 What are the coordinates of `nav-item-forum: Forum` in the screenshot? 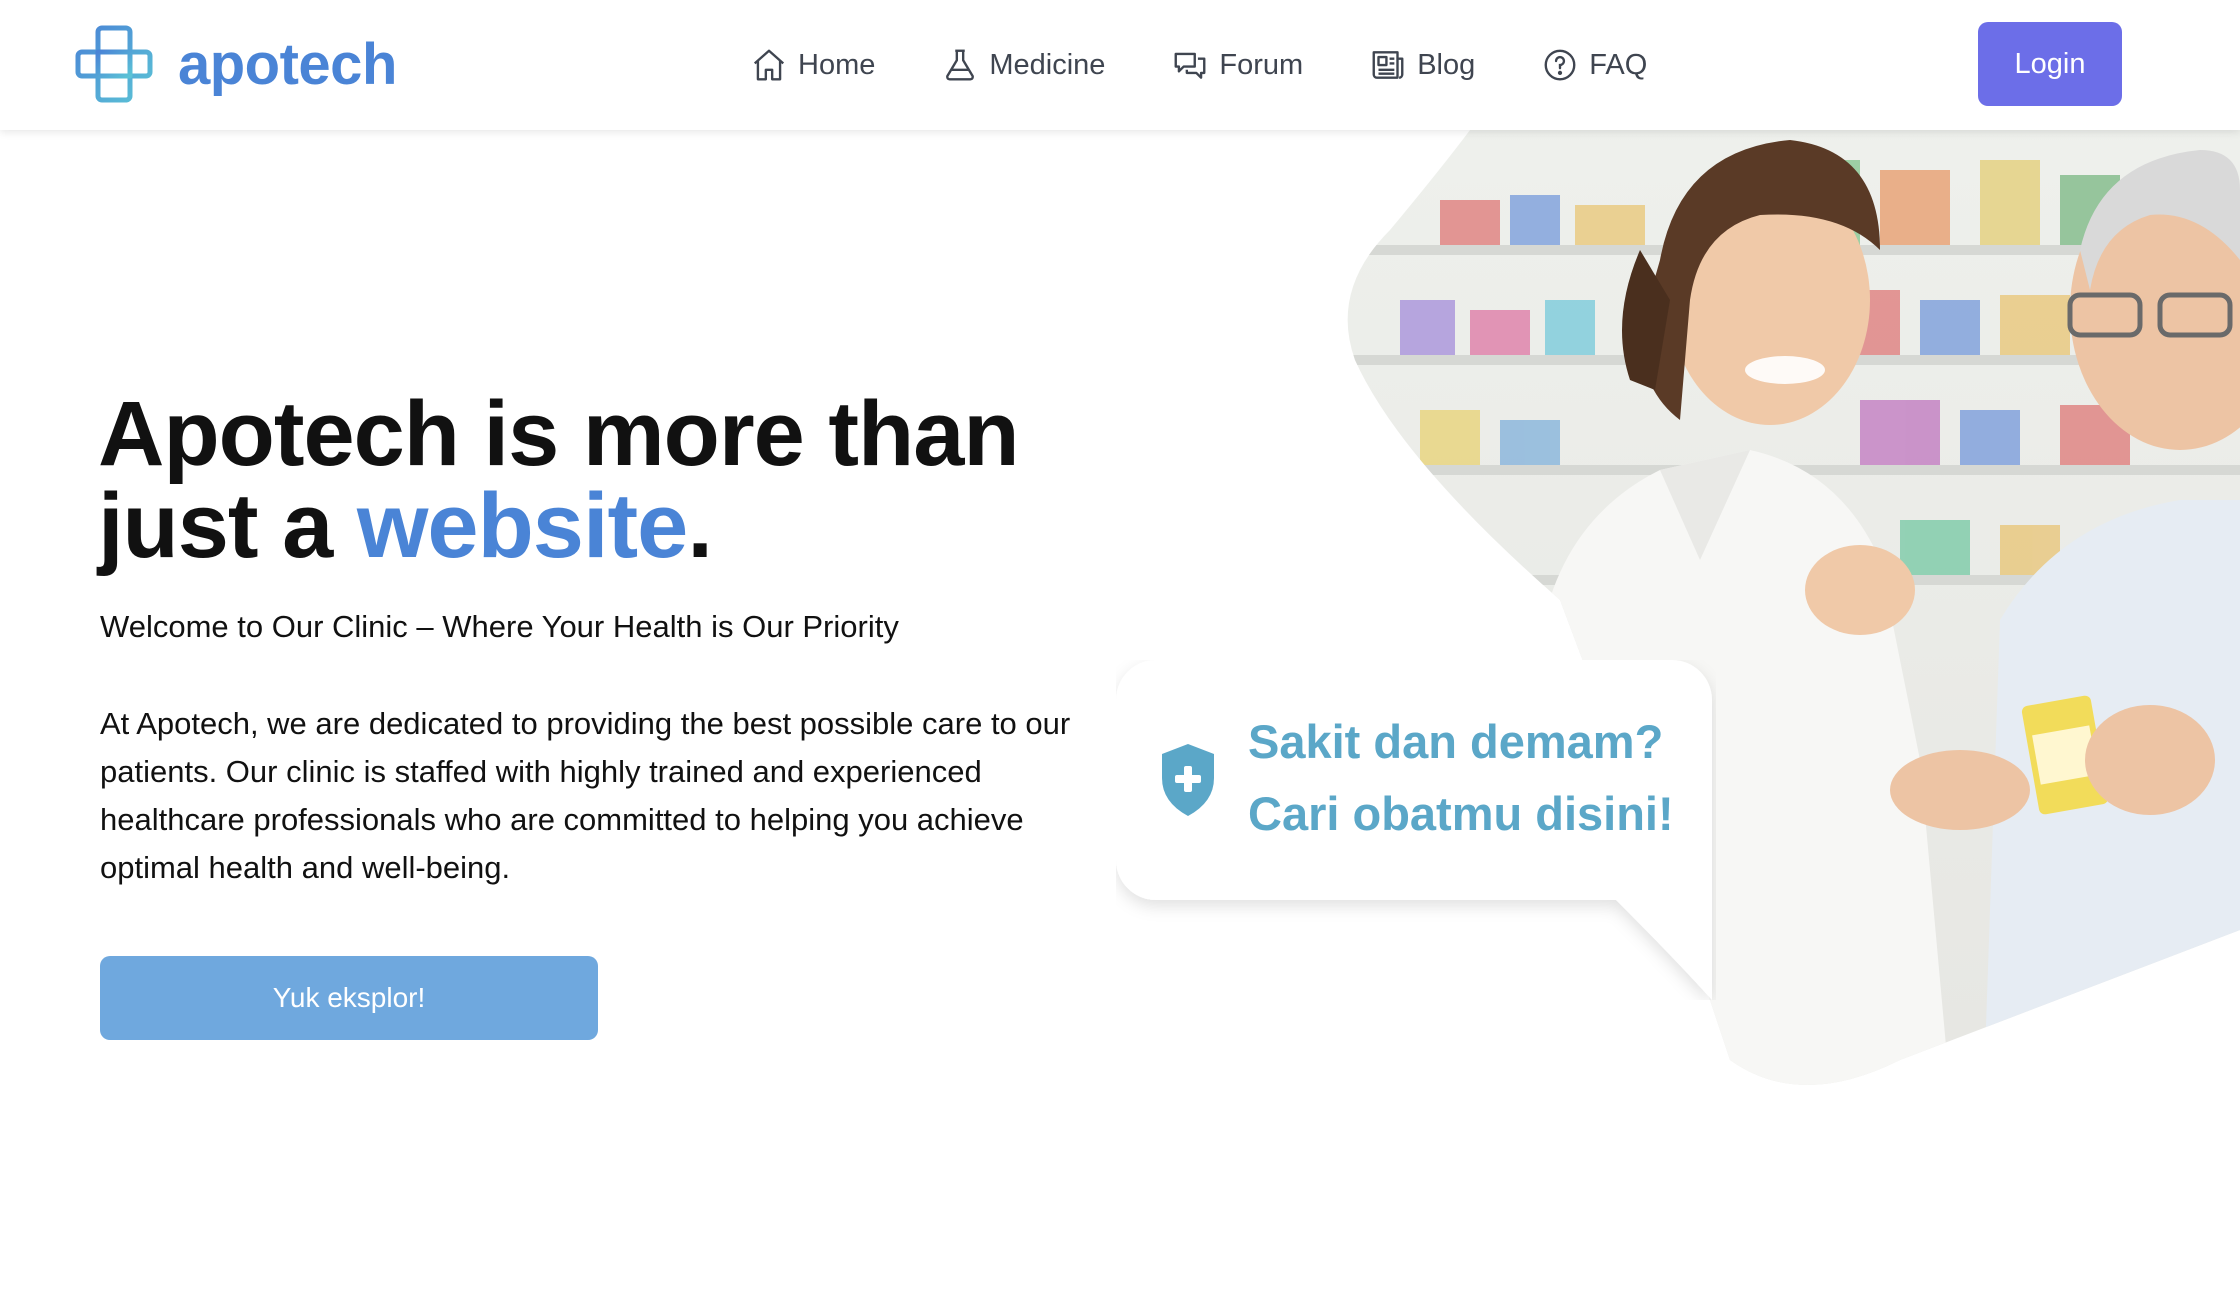 It's located at (1237, 65).